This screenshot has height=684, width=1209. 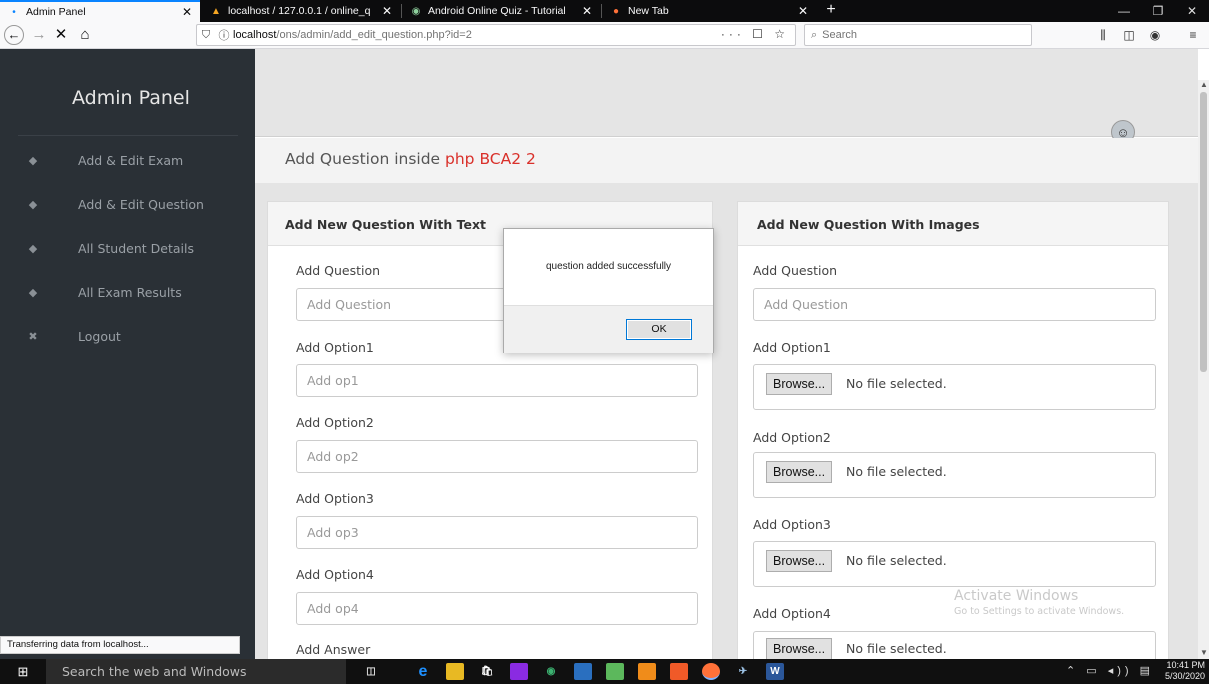 What do you see at coordinates (423, 671) in the screenshot?
I see `edge-icon: e` at bounding box center [423, 671].